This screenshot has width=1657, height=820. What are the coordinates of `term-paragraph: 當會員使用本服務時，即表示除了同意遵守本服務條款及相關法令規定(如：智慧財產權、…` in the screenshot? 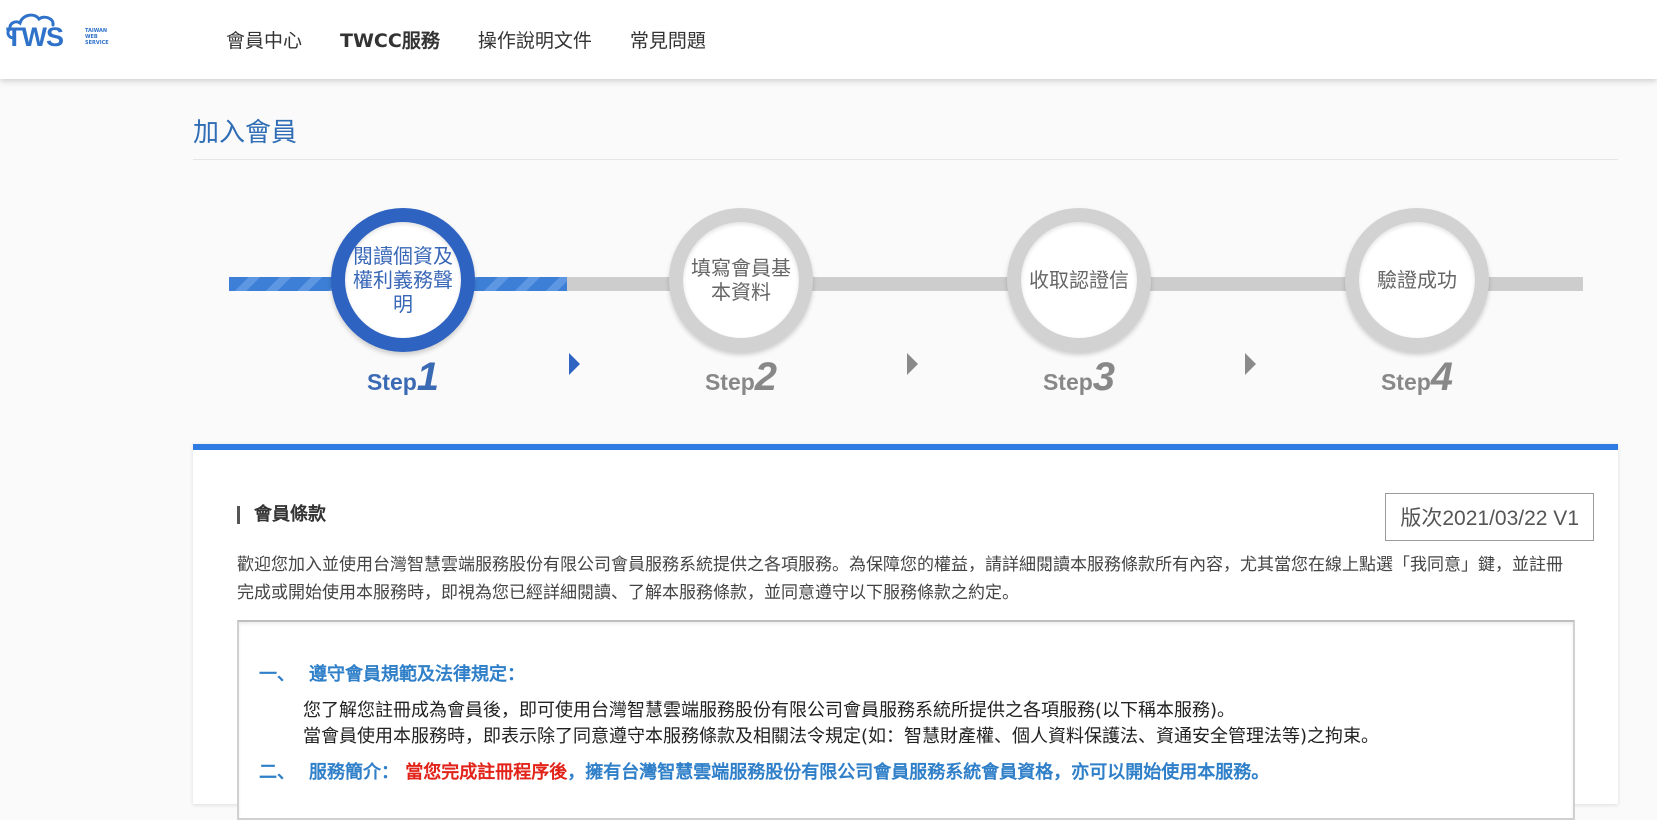 It's located at (841, 736).